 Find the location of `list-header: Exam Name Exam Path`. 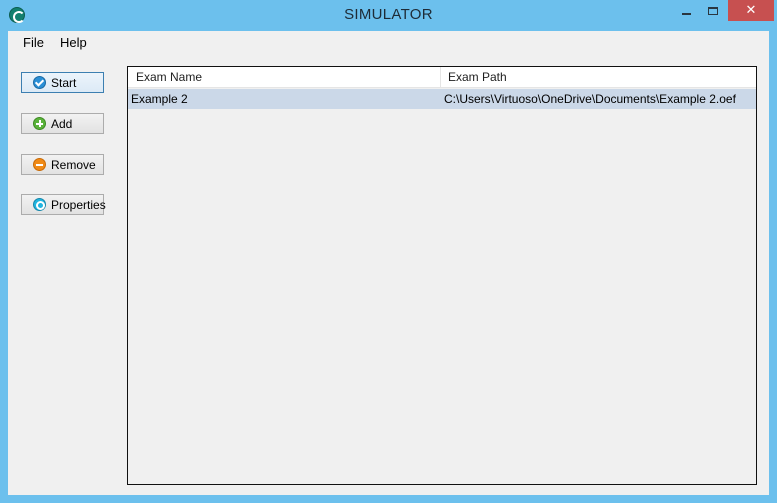

list-header: Exam Name Exam Path is located at coordinates (442, 77).